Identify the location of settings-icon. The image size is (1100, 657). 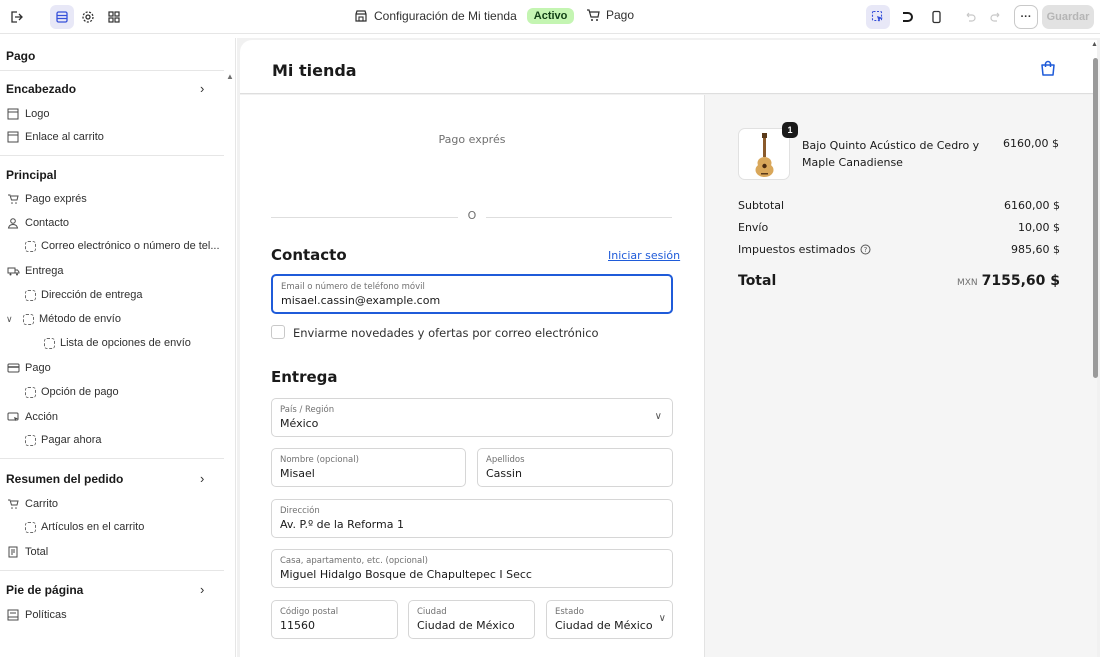
(88, 17).